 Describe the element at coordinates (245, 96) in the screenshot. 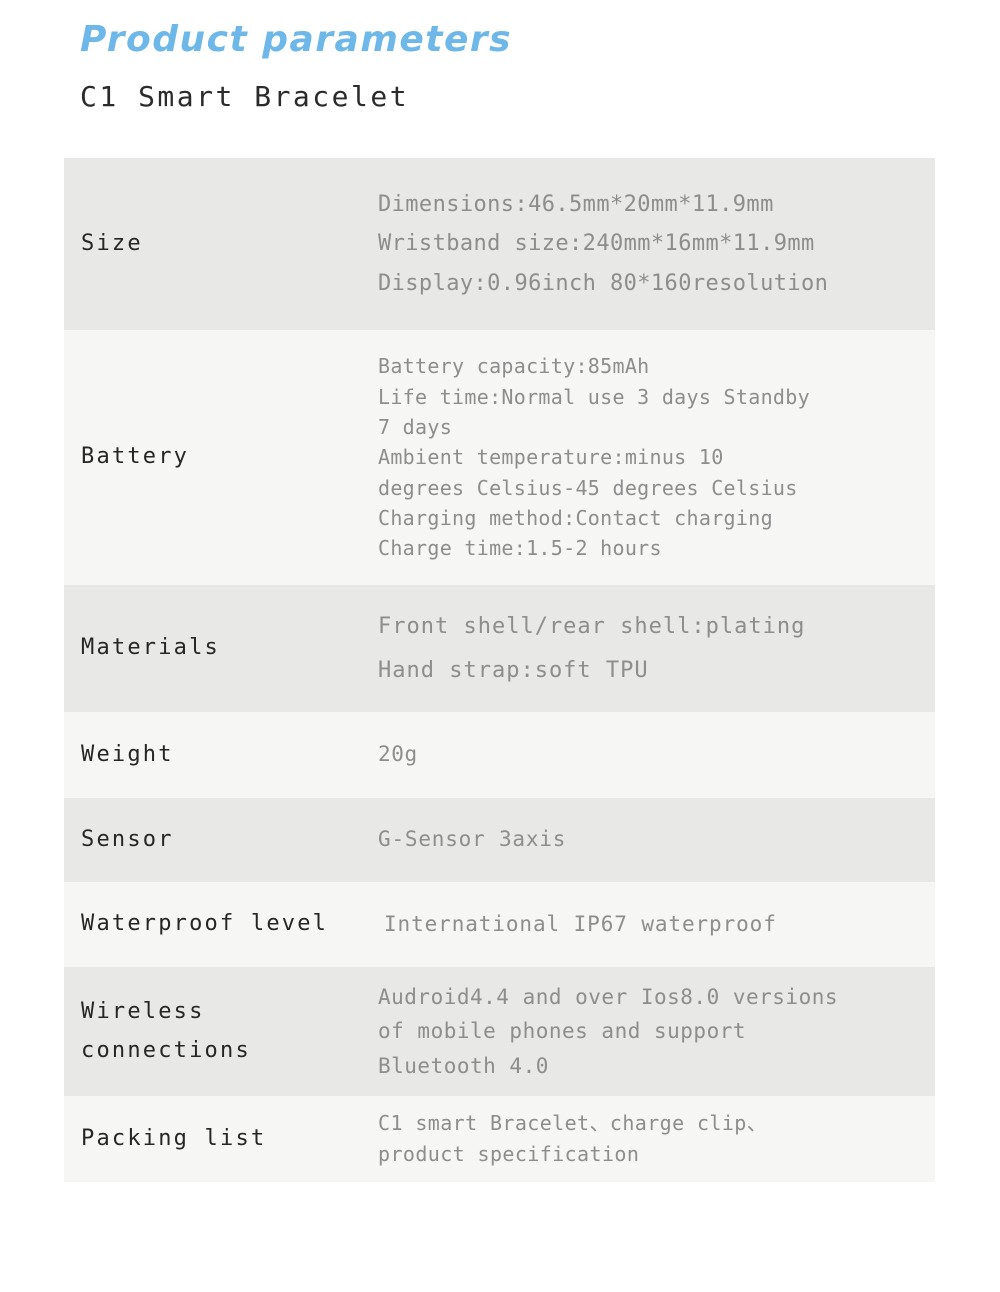

I see `product-name: C1 Smart Bracelet` at that location.